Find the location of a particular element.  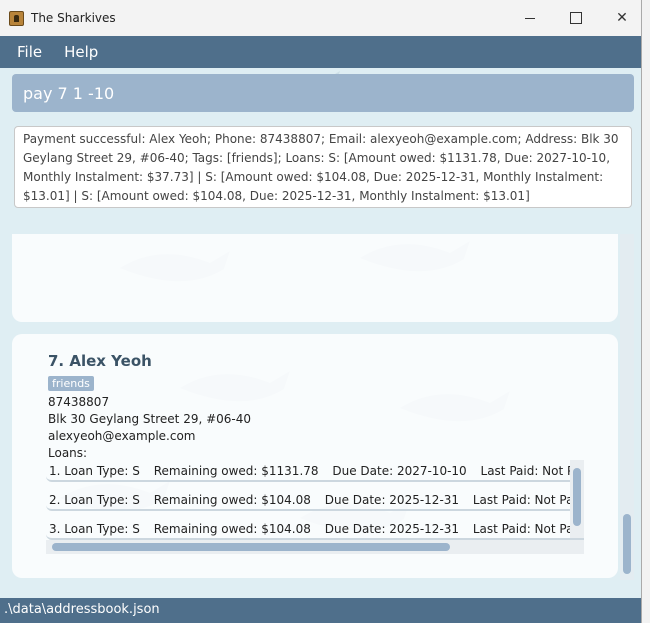

person-list-scrollbar is located at coordinates (627, 407).